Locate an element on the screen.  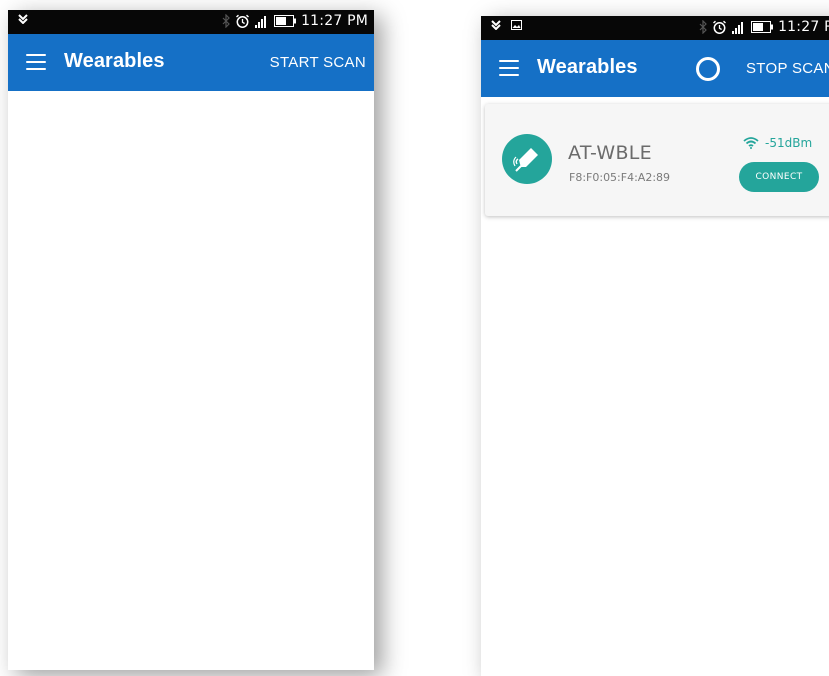
device-card: AT-WBLE F8:F0:05:F4:A2:89 -51dBm CONNECT is located at coordinates (657, 160).